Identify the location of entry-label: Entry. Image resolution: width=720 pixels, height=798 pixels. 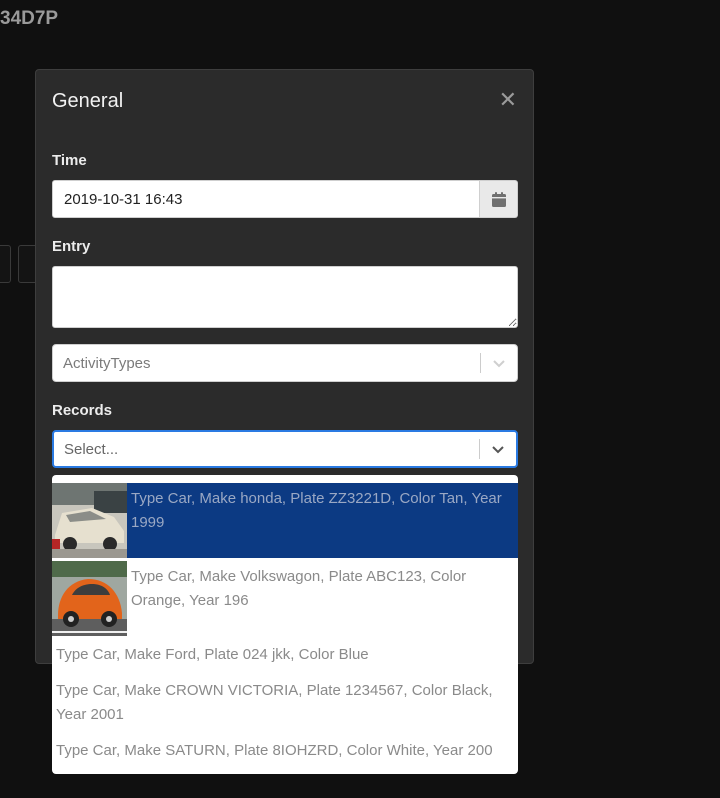
(71, 246).